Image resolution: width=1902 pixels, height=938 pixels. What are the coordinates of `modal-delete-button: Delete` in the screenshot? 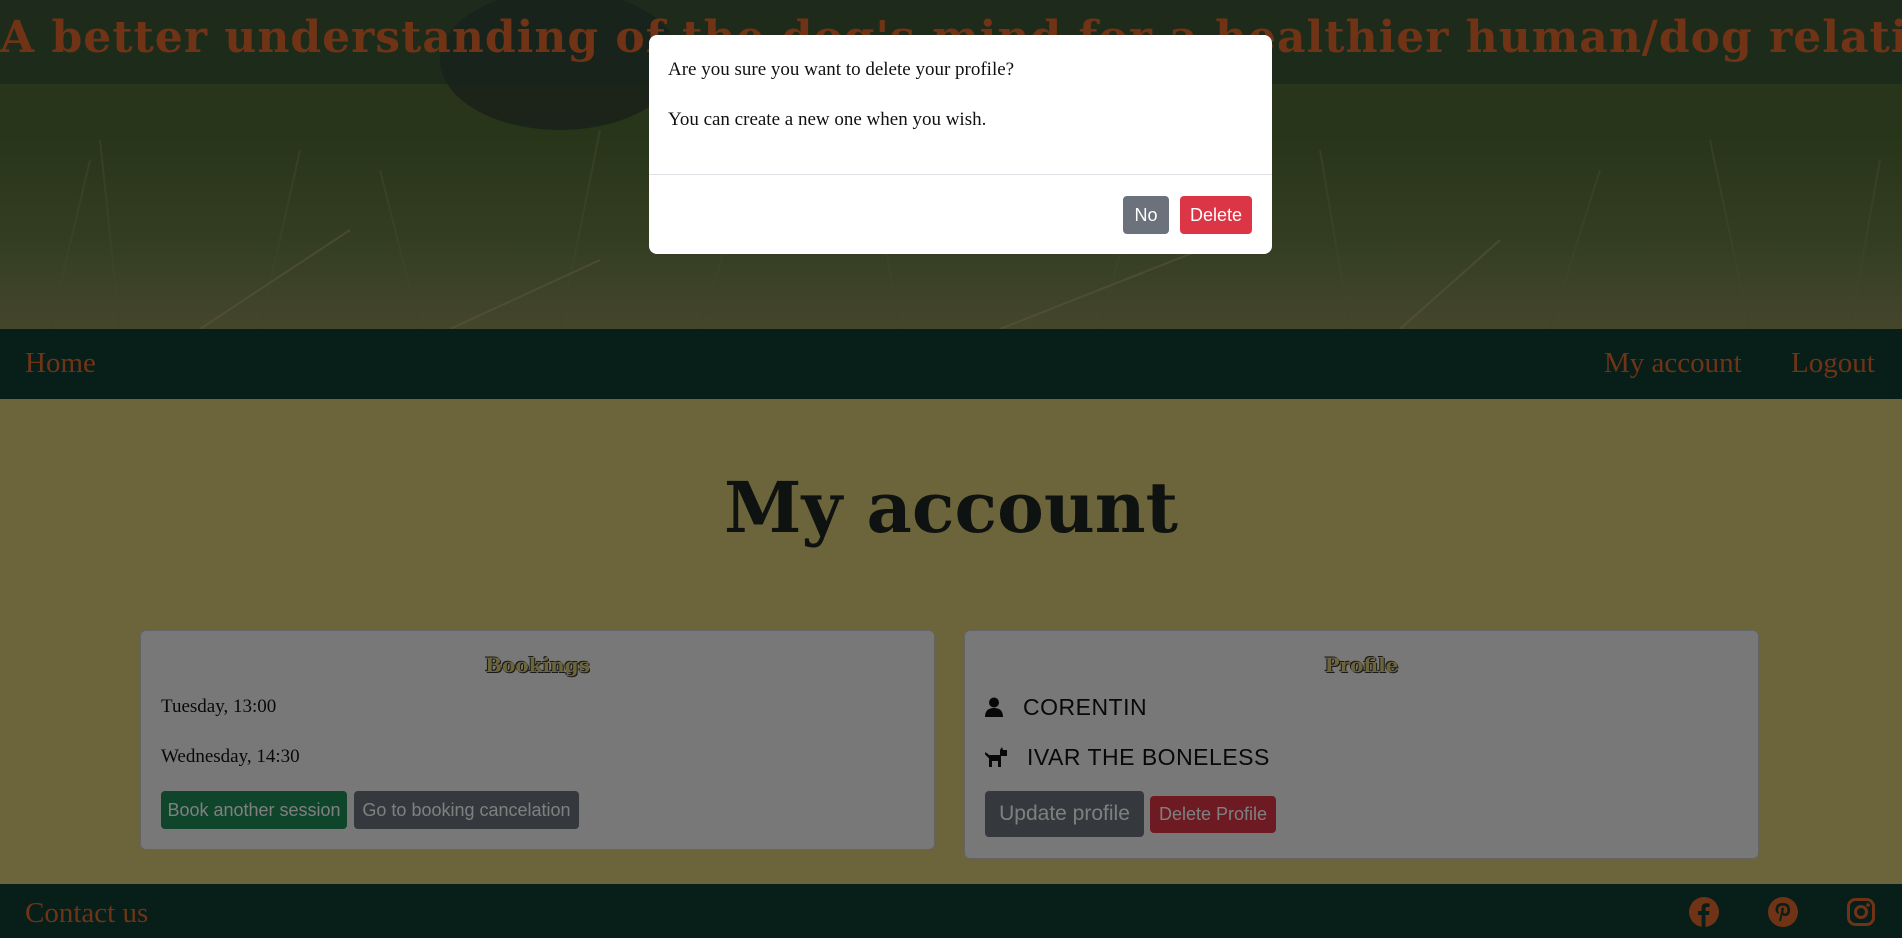 It's located at (1216, 215).